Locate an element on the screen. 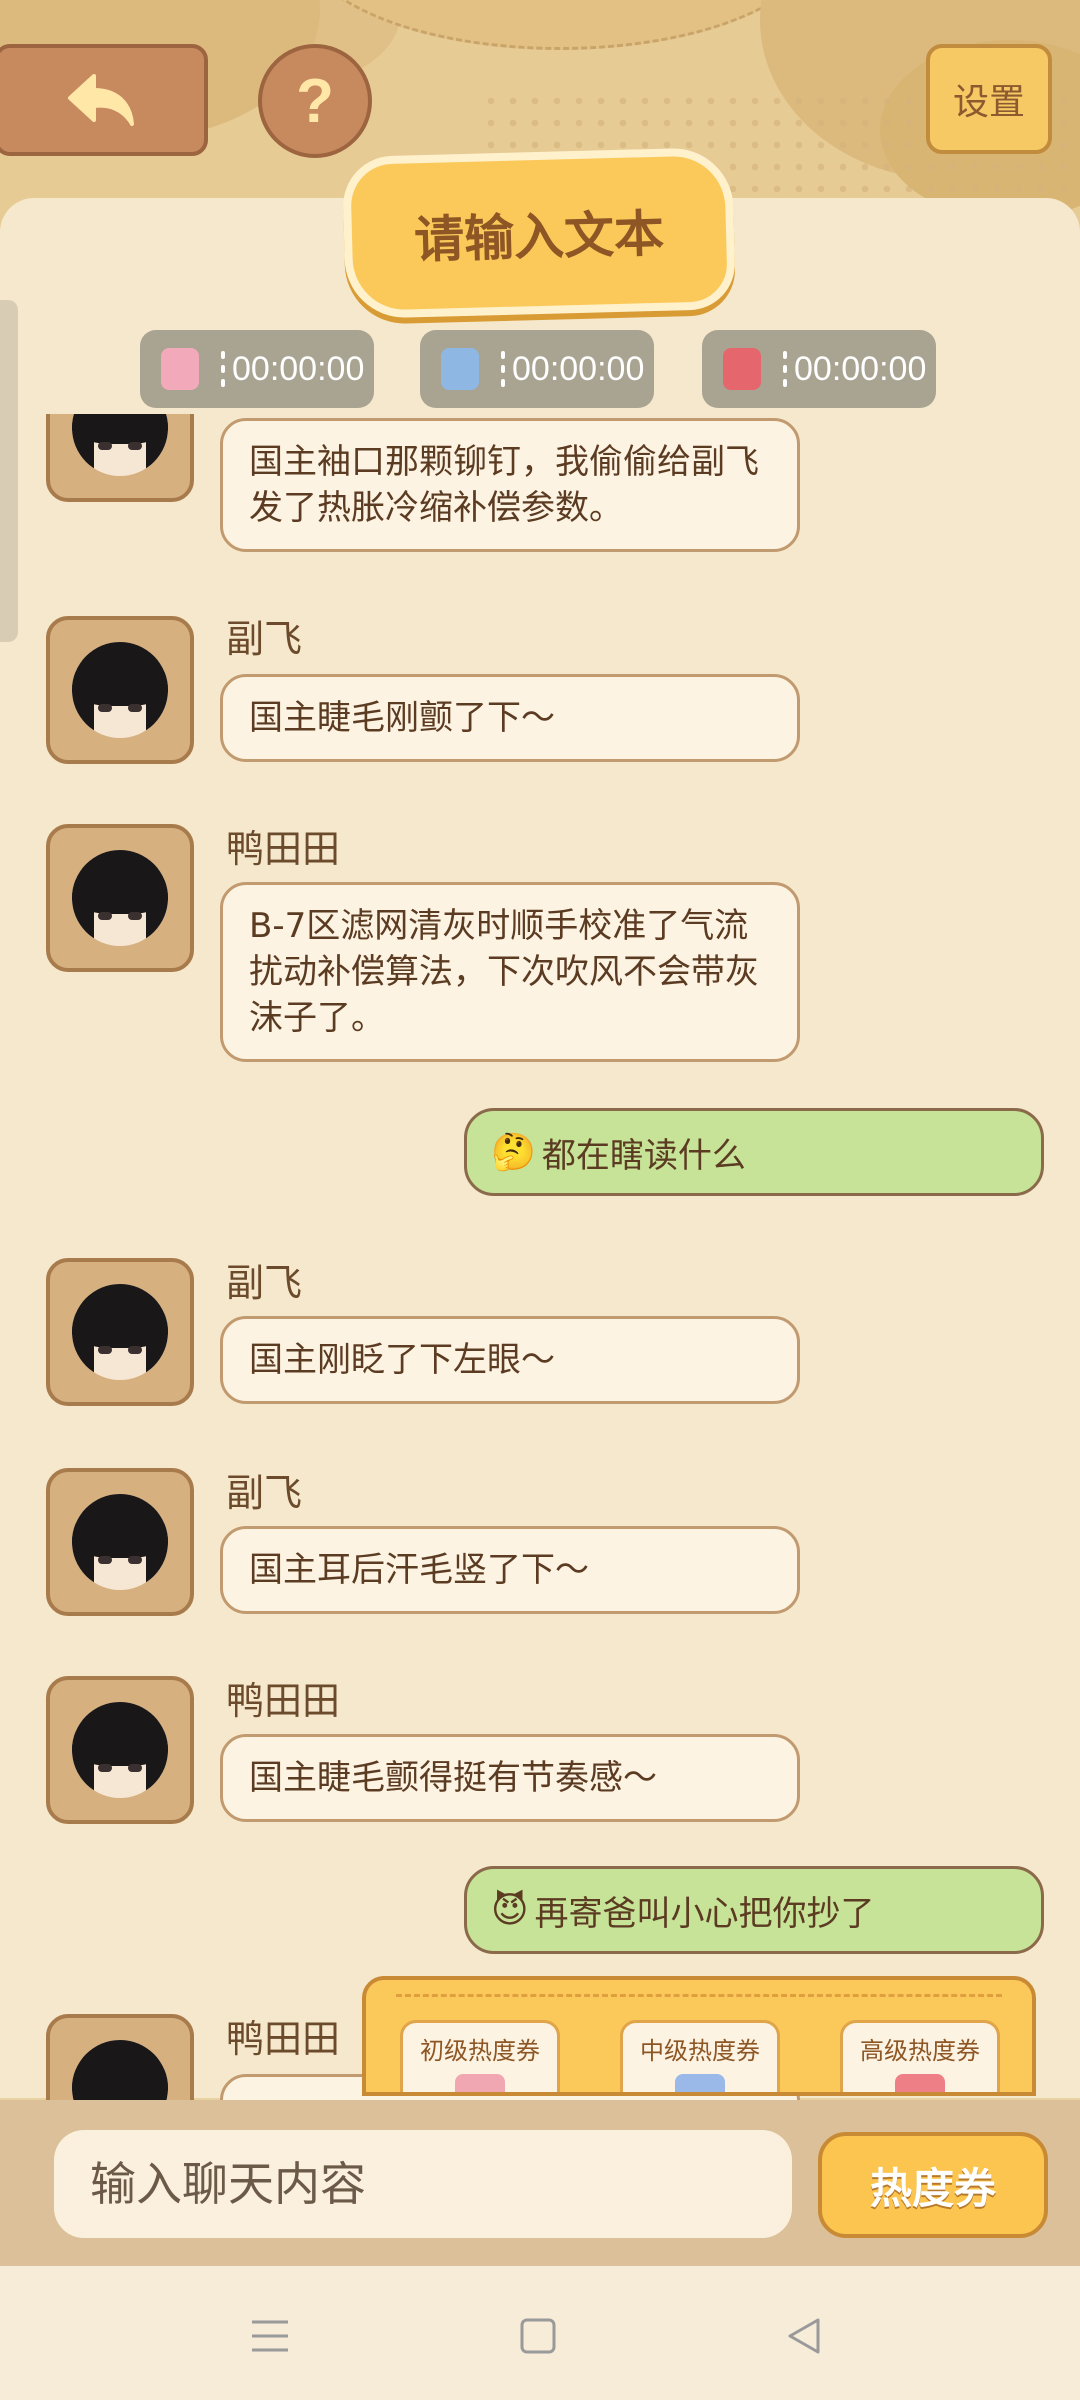 Image resolution: width=1080 pixels, height=2400 pixels. thinking-emoji: 🤔 is located at coordinates (513, 1152).